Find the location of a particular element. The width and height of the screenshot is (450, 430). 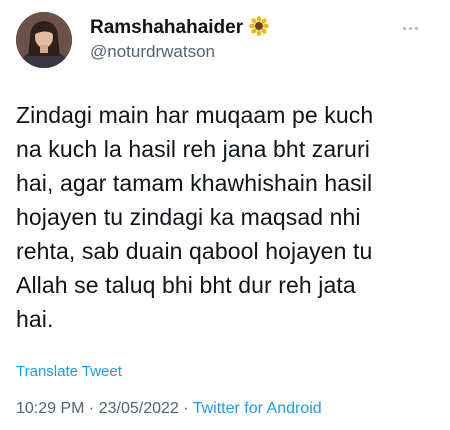

tweet-time: 10:29 PM is located at coordinates (50, 408).